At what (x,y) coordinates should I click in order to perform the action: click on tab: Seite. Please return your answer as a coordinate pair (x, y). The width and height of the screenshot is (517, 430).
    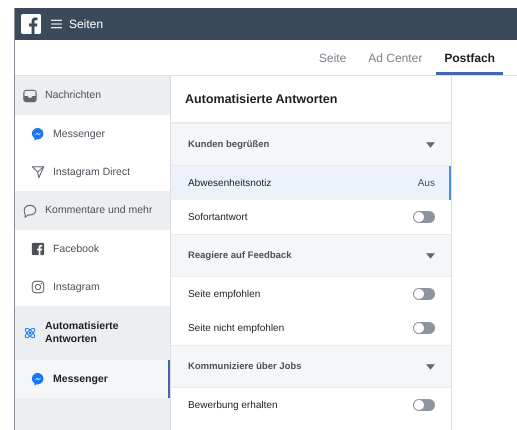
    Looking at the image, I should click on (332, 57).